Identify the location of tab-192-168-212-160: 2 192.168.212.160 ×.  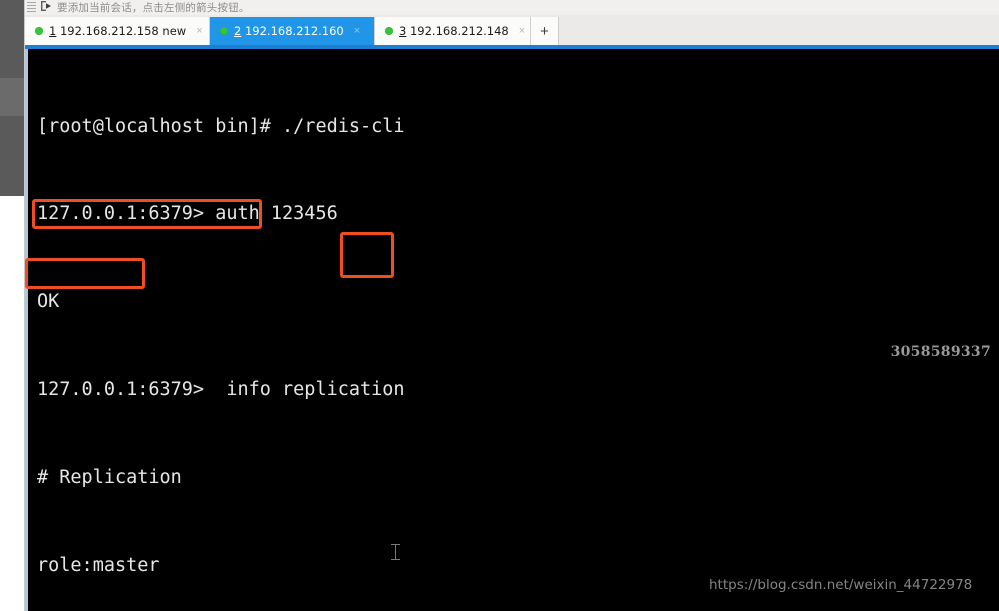
(292, 31).